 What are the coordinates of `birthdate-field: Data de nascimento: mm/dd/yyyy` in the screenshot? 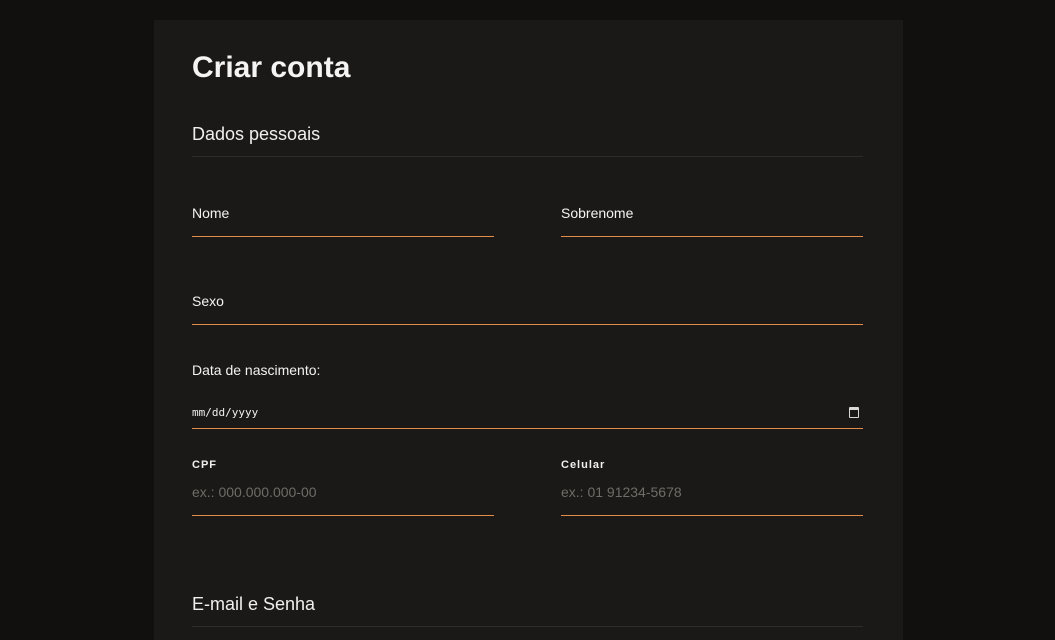 It's located at (527, 395).